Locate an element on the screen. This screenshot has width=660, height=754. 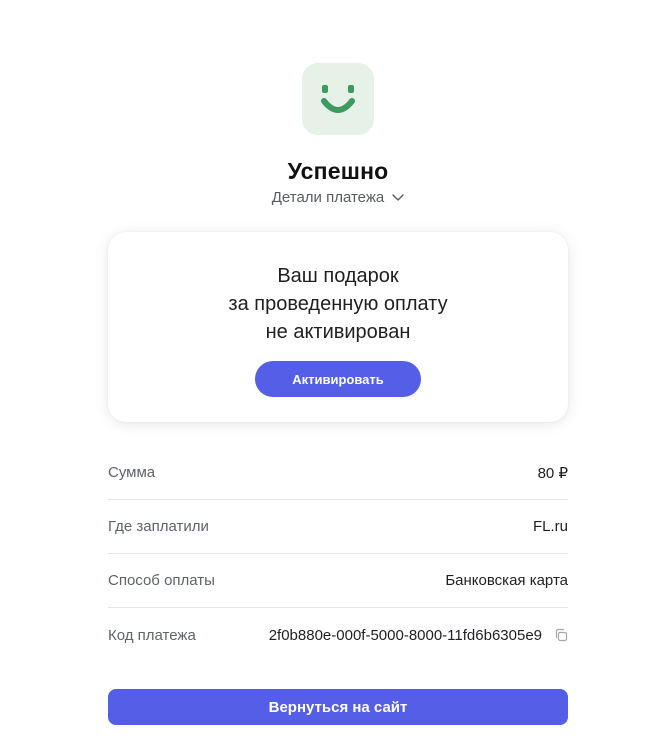
success-logo is located at coordinates (338, 99).